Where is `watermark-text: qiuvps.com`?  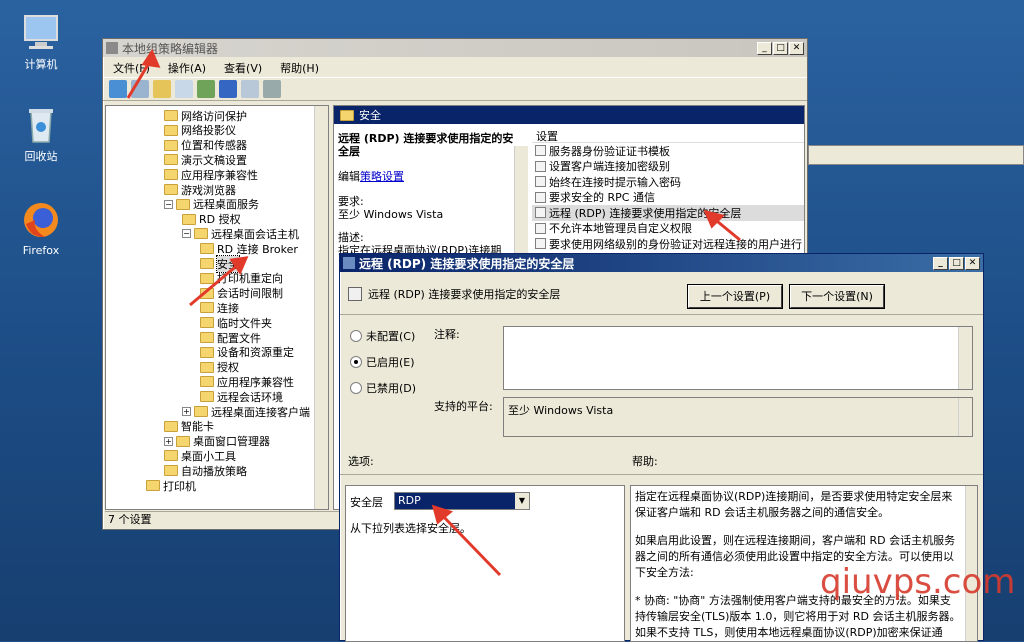
watermark-text: qiuvps.com is located at coordinates (918, 582).